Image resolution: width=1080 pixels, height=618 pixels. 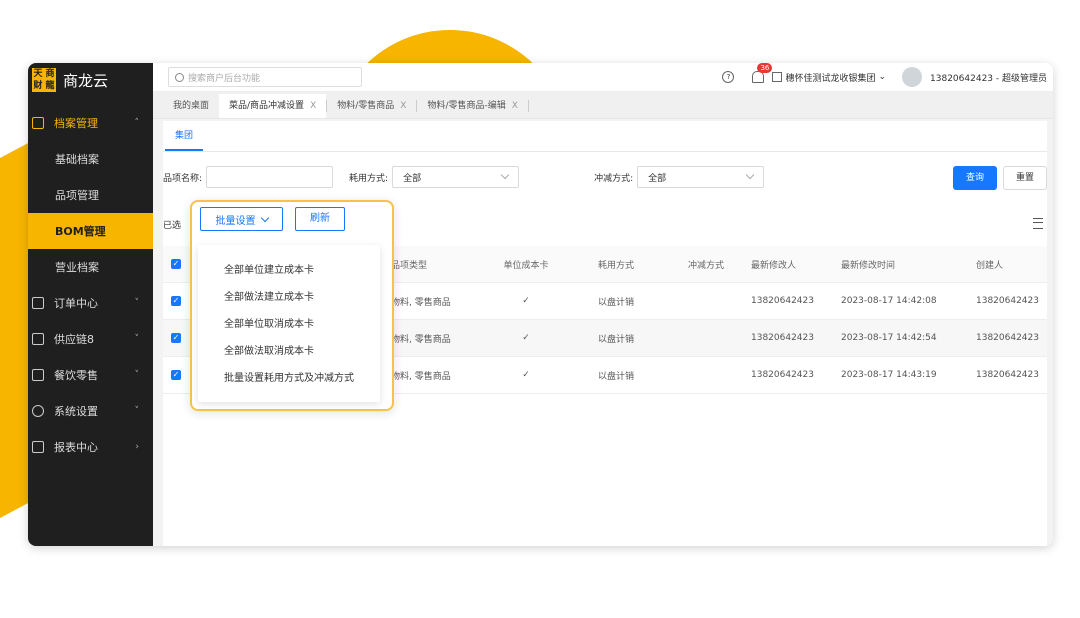 I want to click on menu-item-method-create-cost-card: 全部做法建立成本卡, so click(x=289, y=297).